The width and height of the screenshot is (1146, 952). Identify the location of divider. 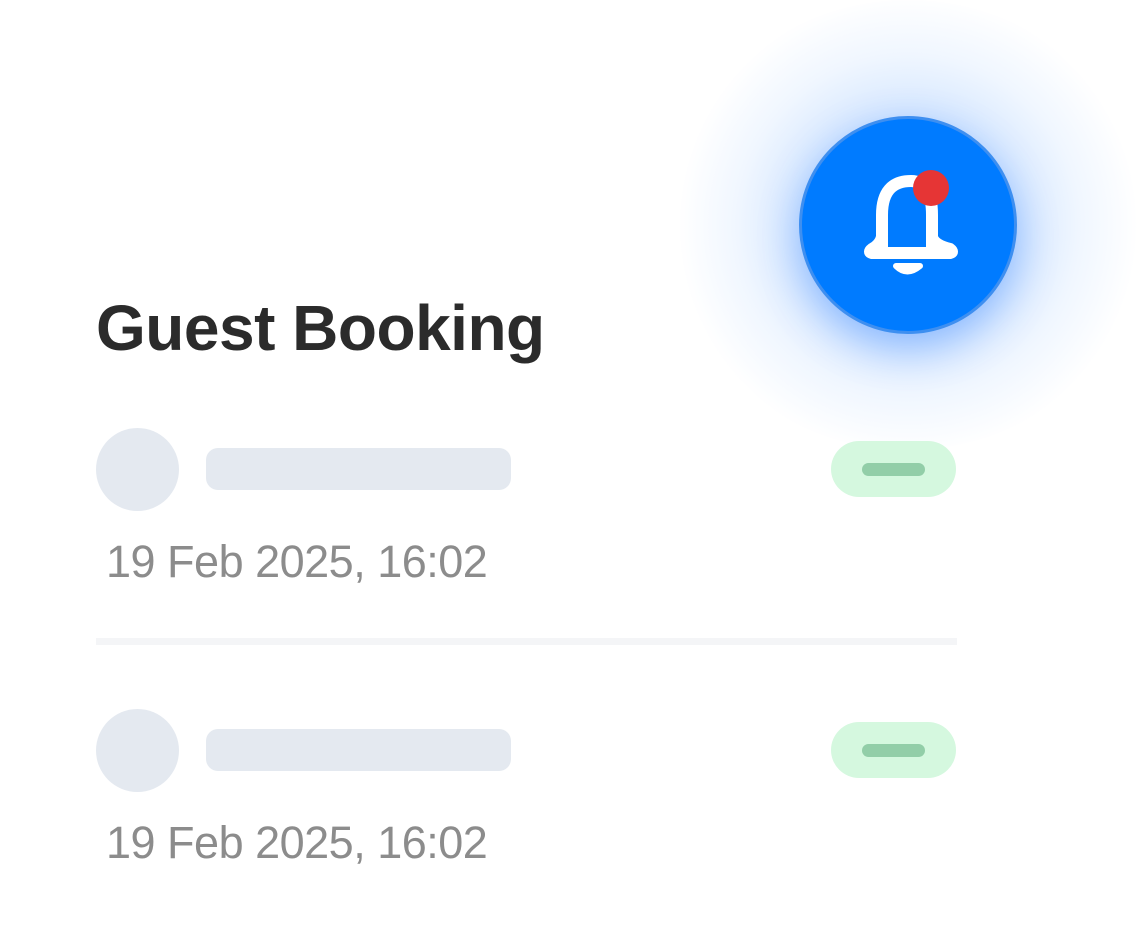
(526, 641).